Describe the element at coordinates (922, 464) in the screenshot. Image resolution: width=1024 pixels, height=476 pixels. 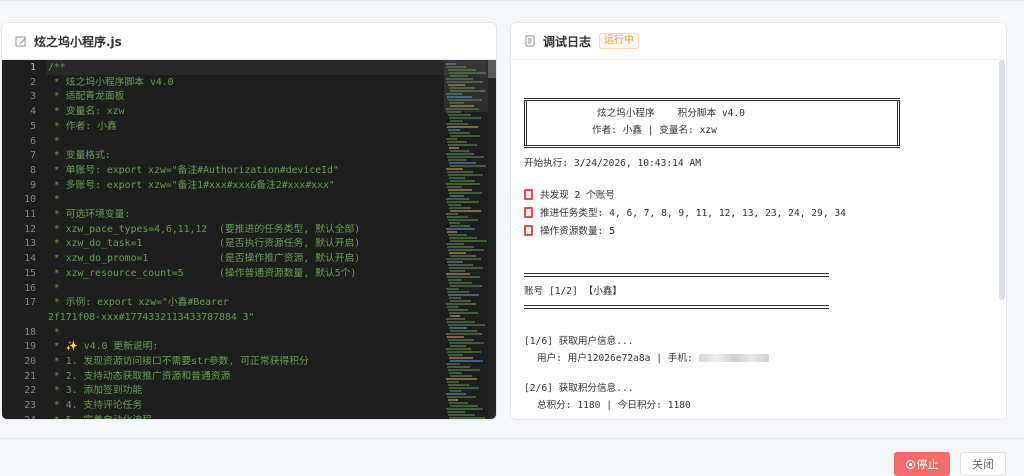
I see `stop-button: 停止` at that location.